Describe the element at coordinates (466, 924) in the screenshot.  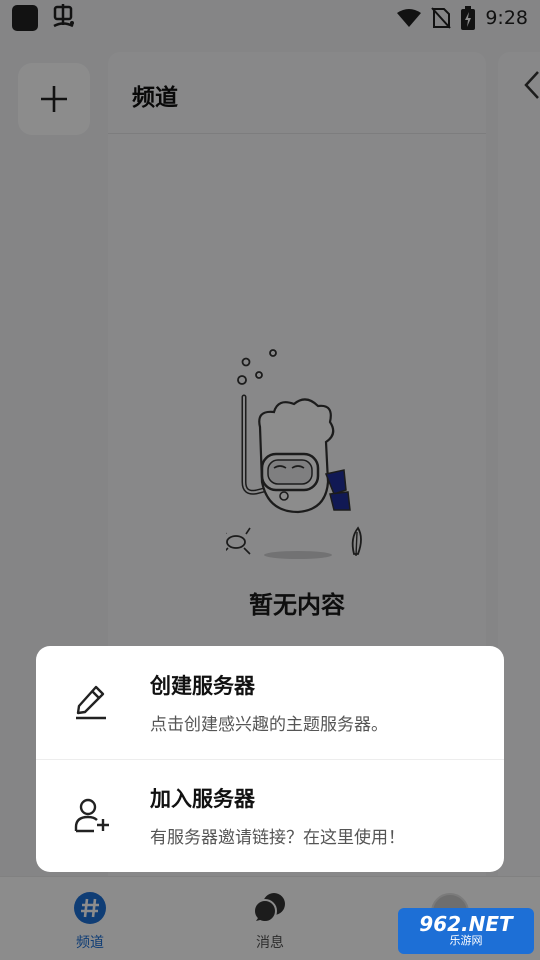
I see `watermark-main-text: 962.NET` at that location.